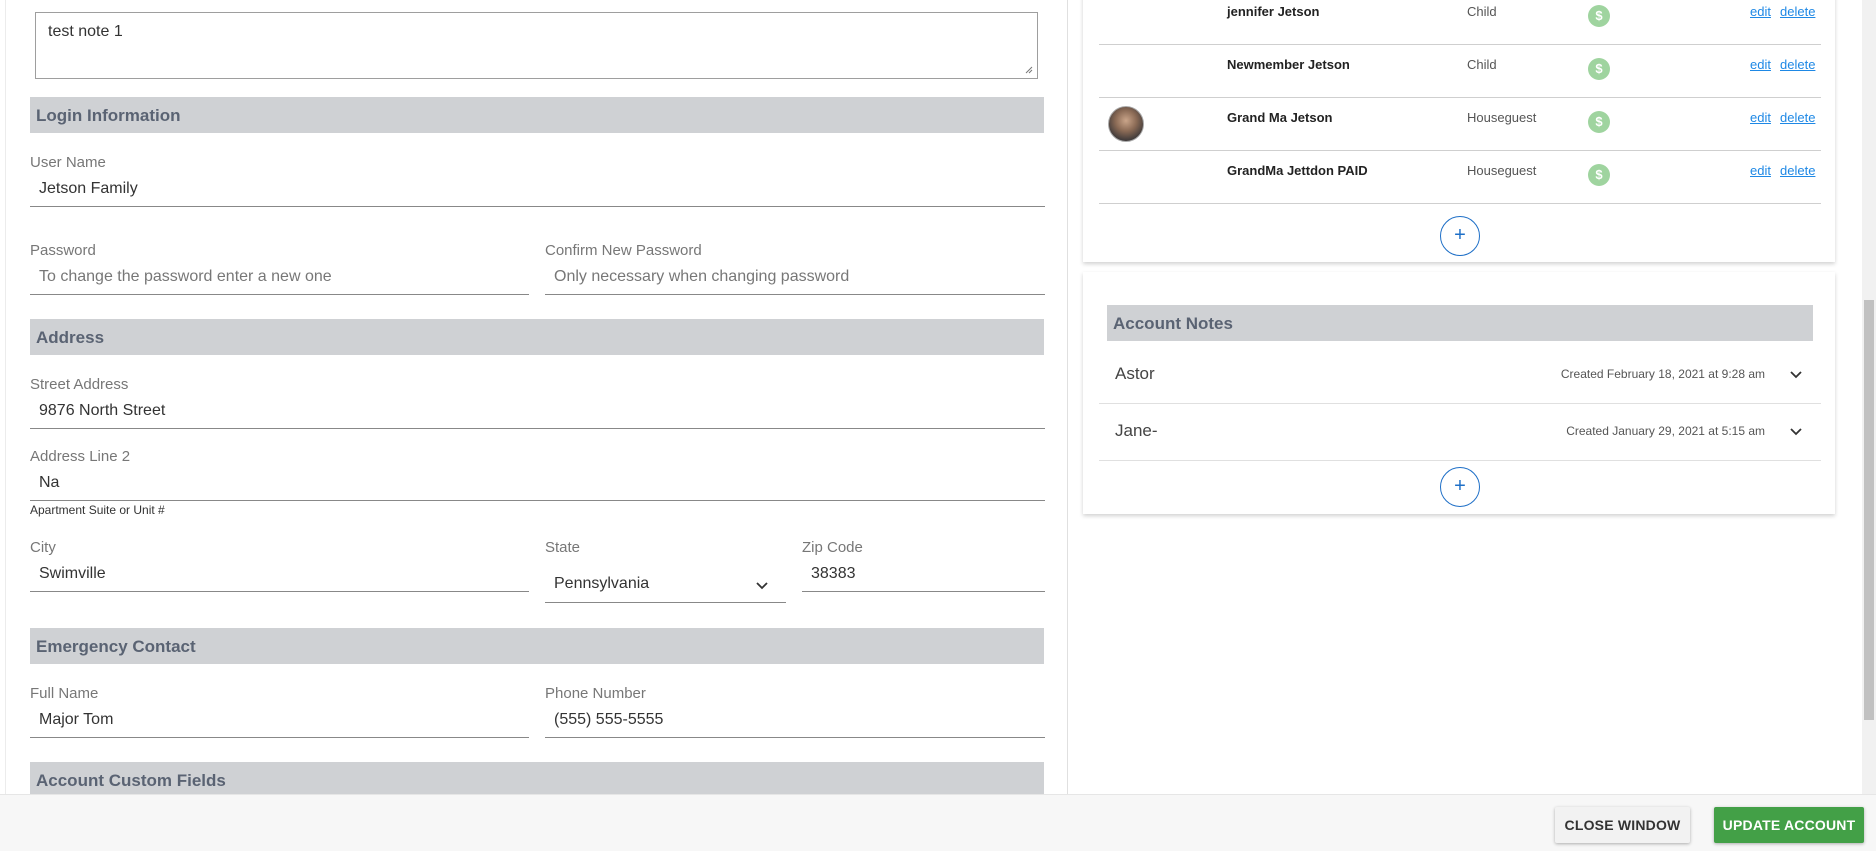  I want to click on vertical-scrollbar, so click(1869, 397).